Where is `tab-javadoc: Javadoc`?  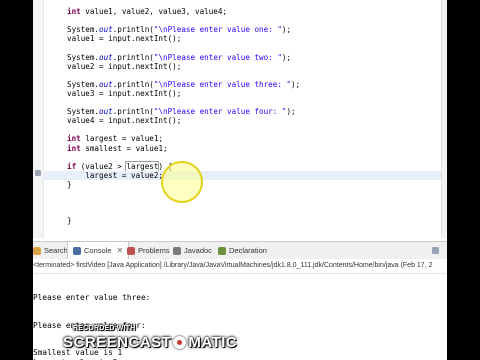
tab-javadoc: Javadoc is located at coordinates (192, 250).